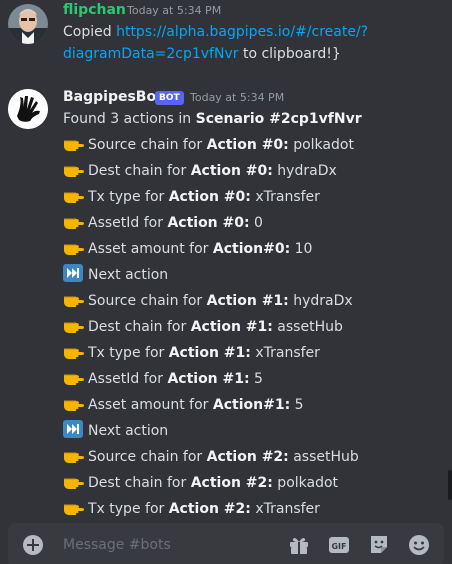  What do you see at coordinates (379, 545) in the screenshot?
I see `sticker-icon` at bounding box center [379, 545].